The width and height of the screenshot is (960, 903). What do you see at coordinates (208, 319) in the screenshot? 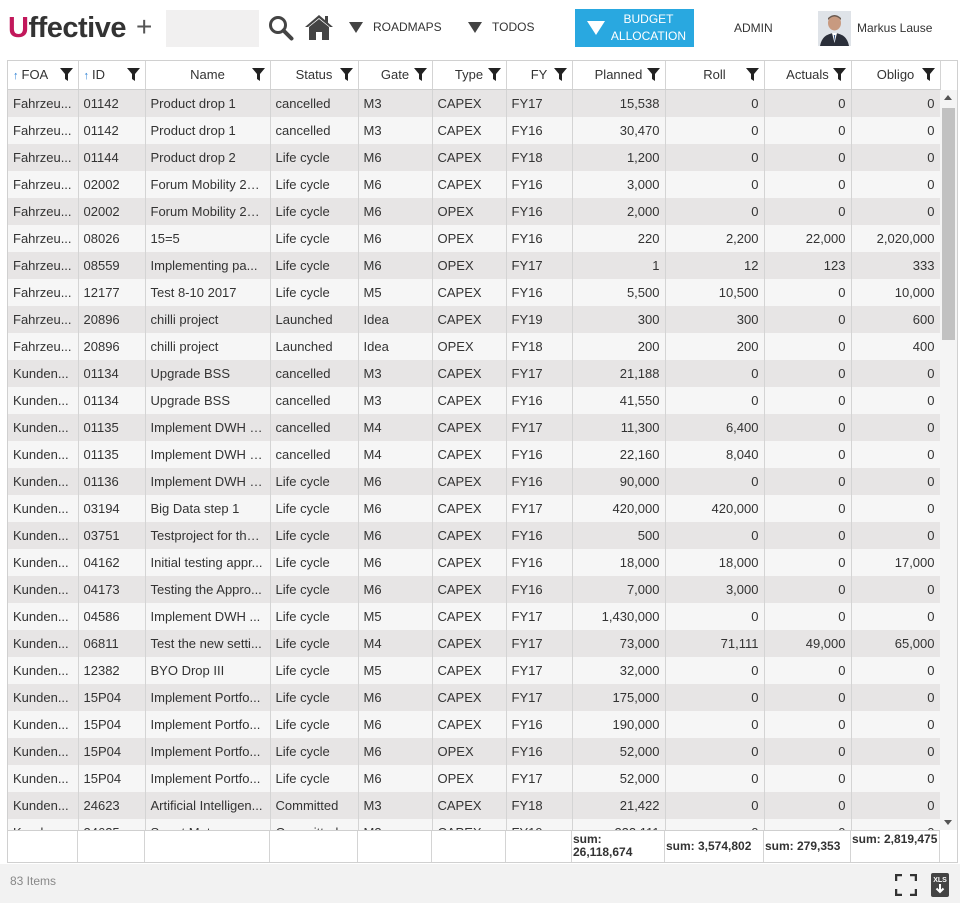
I see `cell-name: chilli project` at bounding box center [208, 319].